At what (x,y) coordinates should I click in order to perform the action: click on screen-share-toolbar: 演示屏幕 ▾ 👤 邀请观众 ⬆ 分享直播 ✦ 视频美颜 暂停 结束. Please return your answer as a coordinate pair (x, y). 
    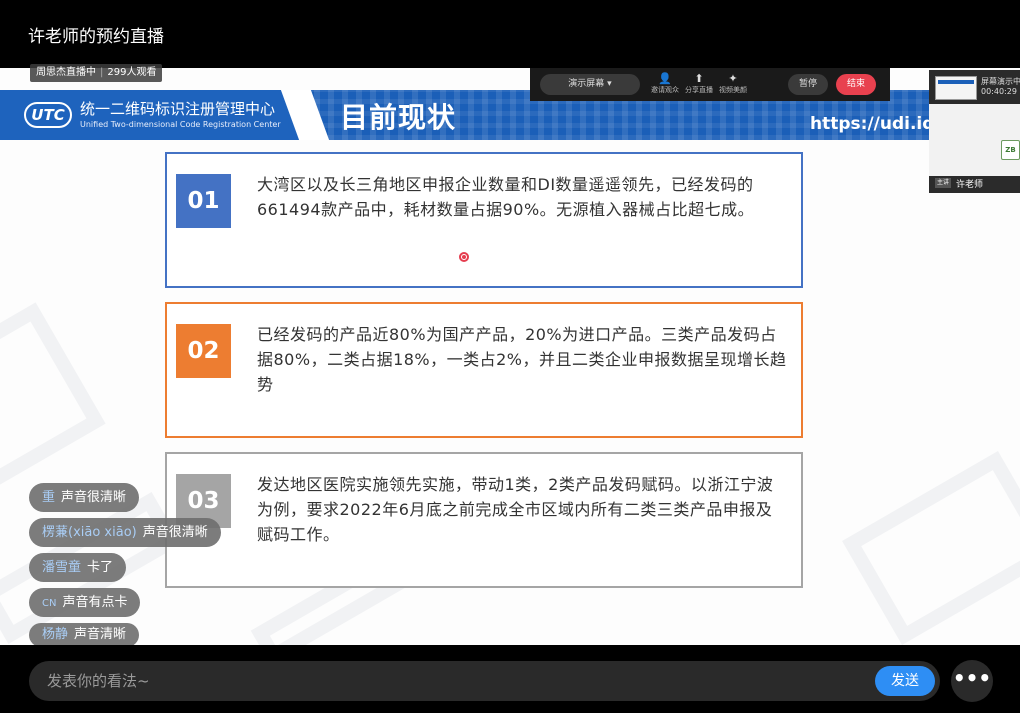
    Looking at the image, I should click on (710, 84).